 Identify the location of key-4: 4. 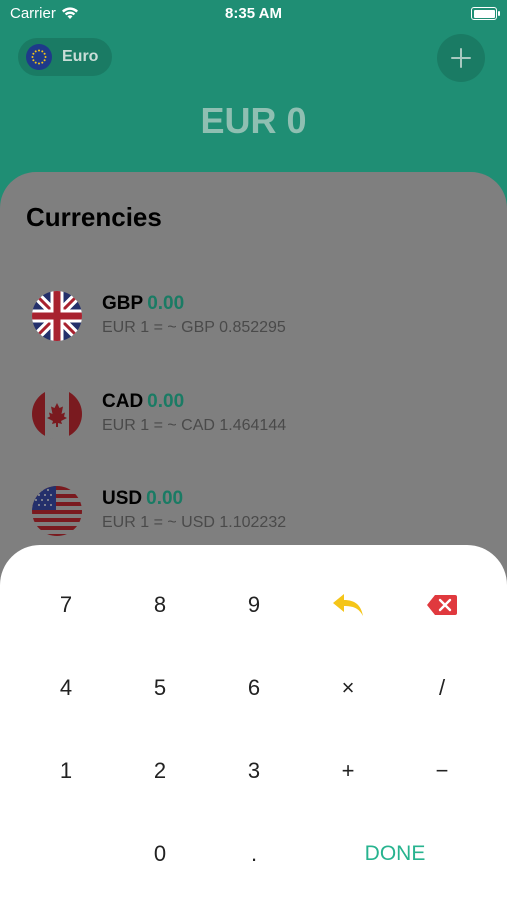
(66, 688).